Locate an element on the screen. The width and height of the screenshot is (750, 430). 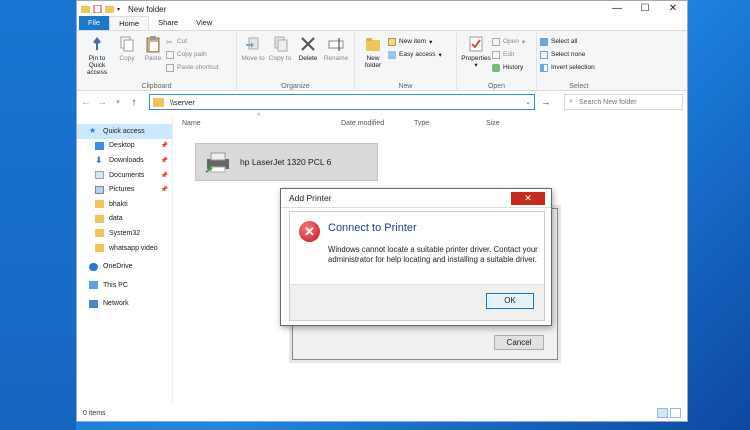
sidebar-item-label: Network is located at coordinates (116, 304).